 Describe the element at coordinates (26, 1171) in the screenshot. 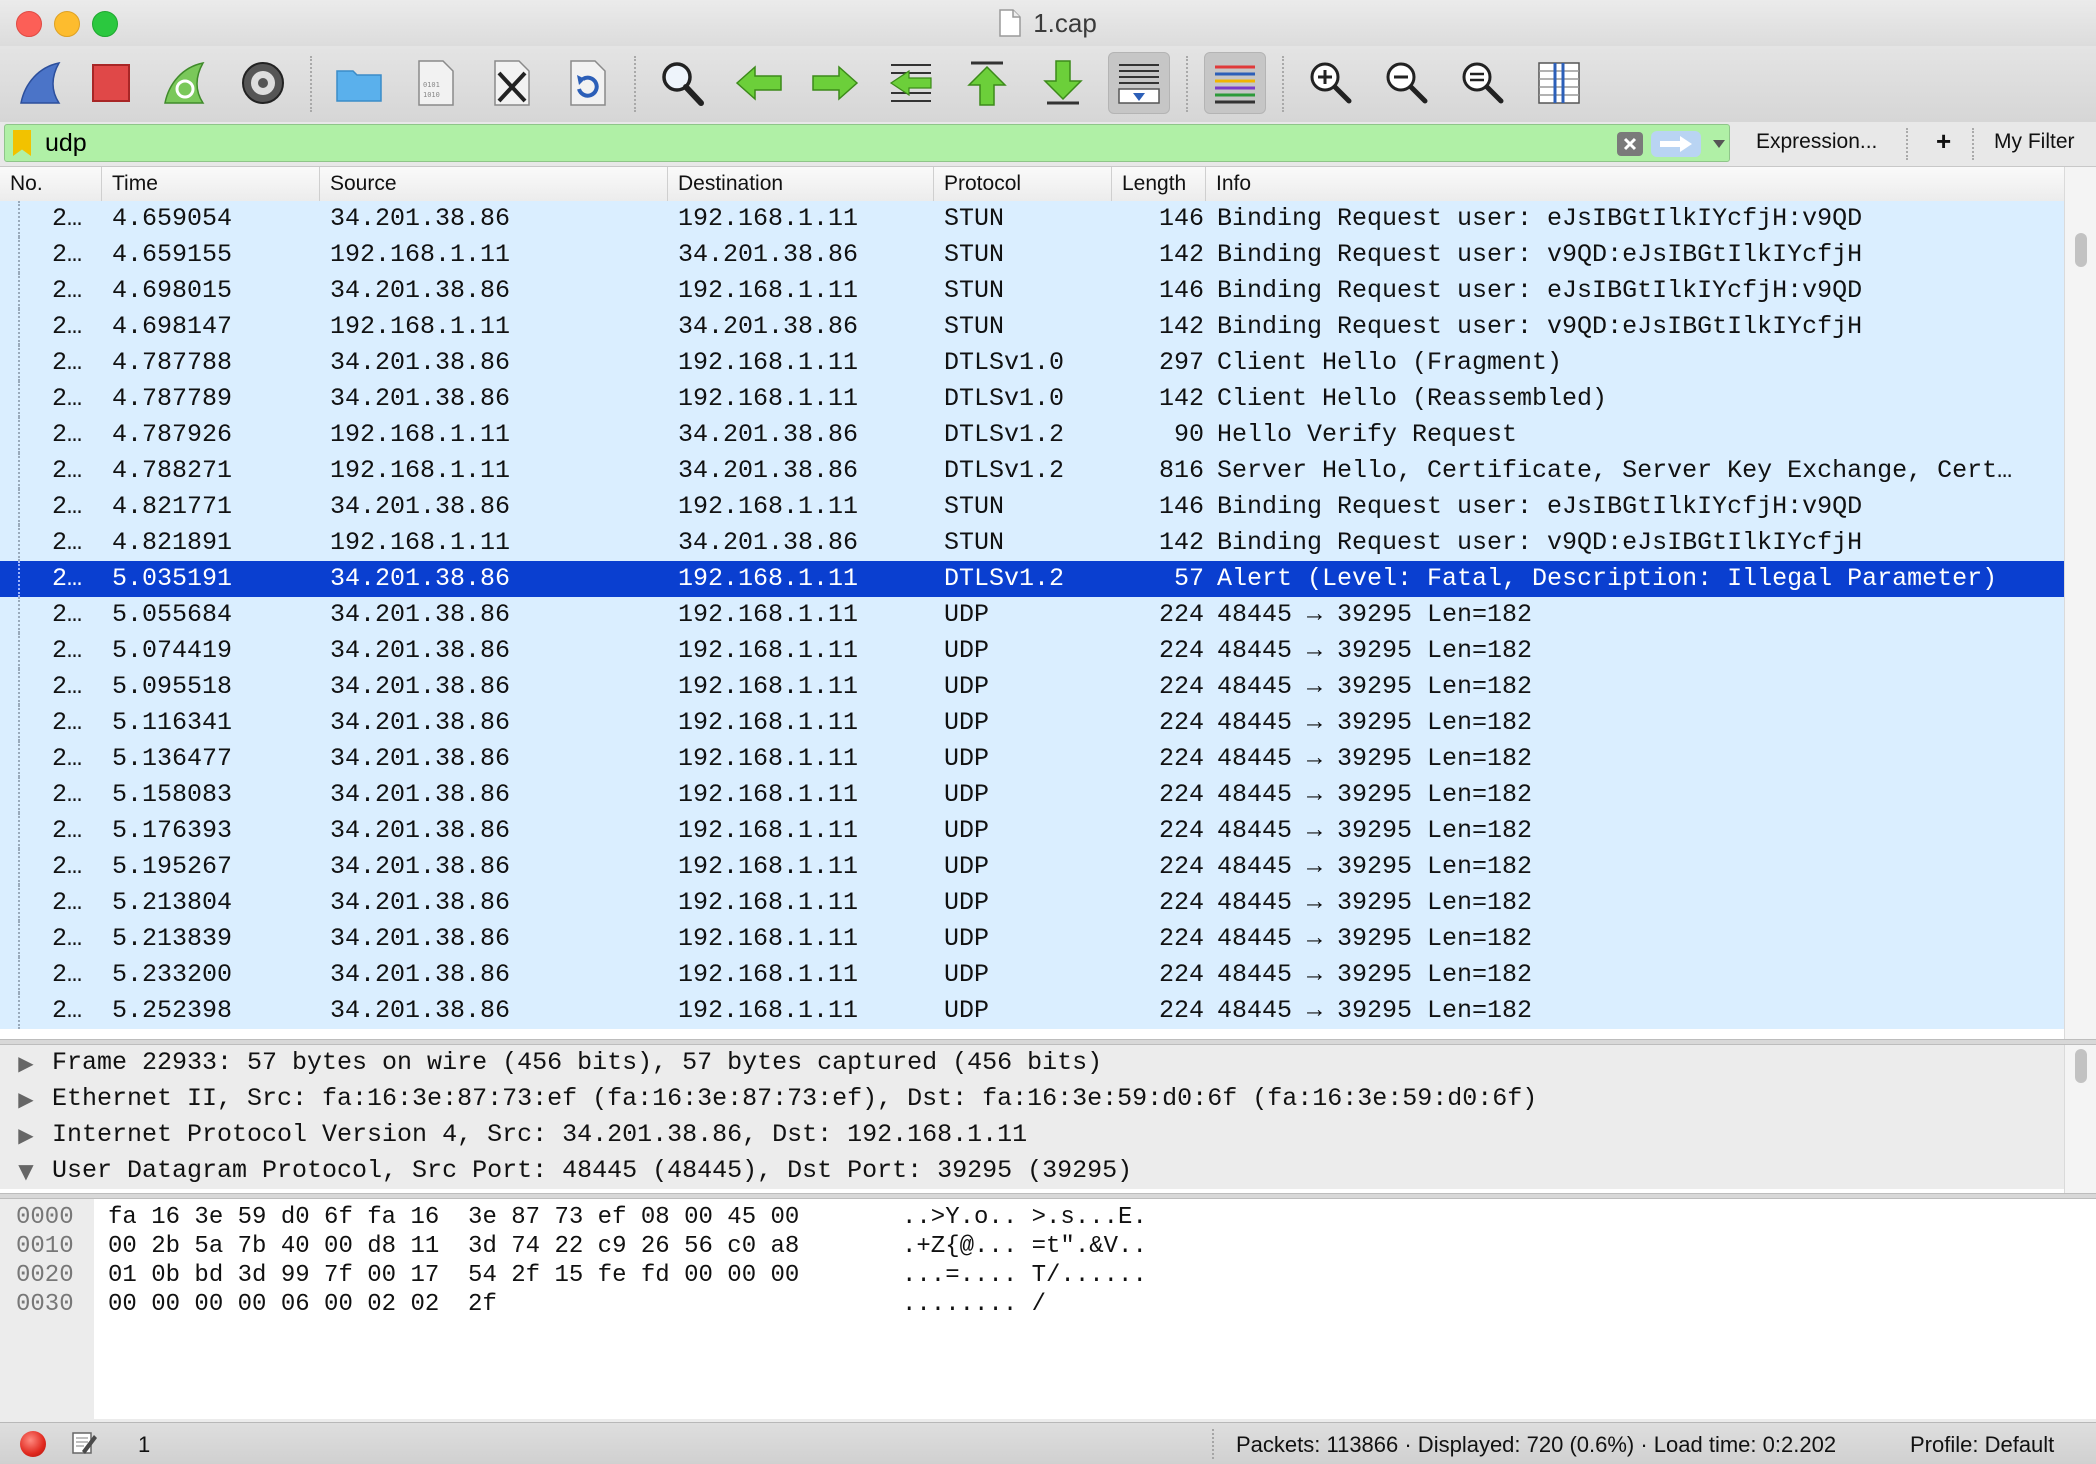

I see `expanded-triangle-icon: ▼` at that location.